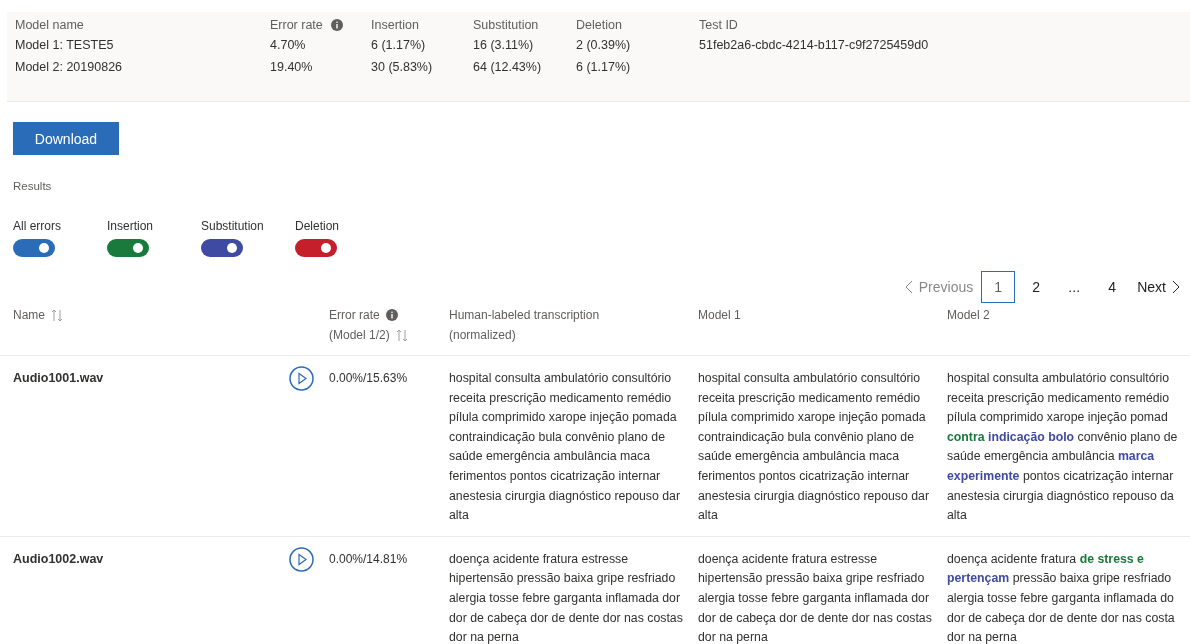 The image size is (1190, 644). Describe the element at coordinates (503, 45) in the screenshot. I see `summary-value: 16 (3.11%)` at that location.